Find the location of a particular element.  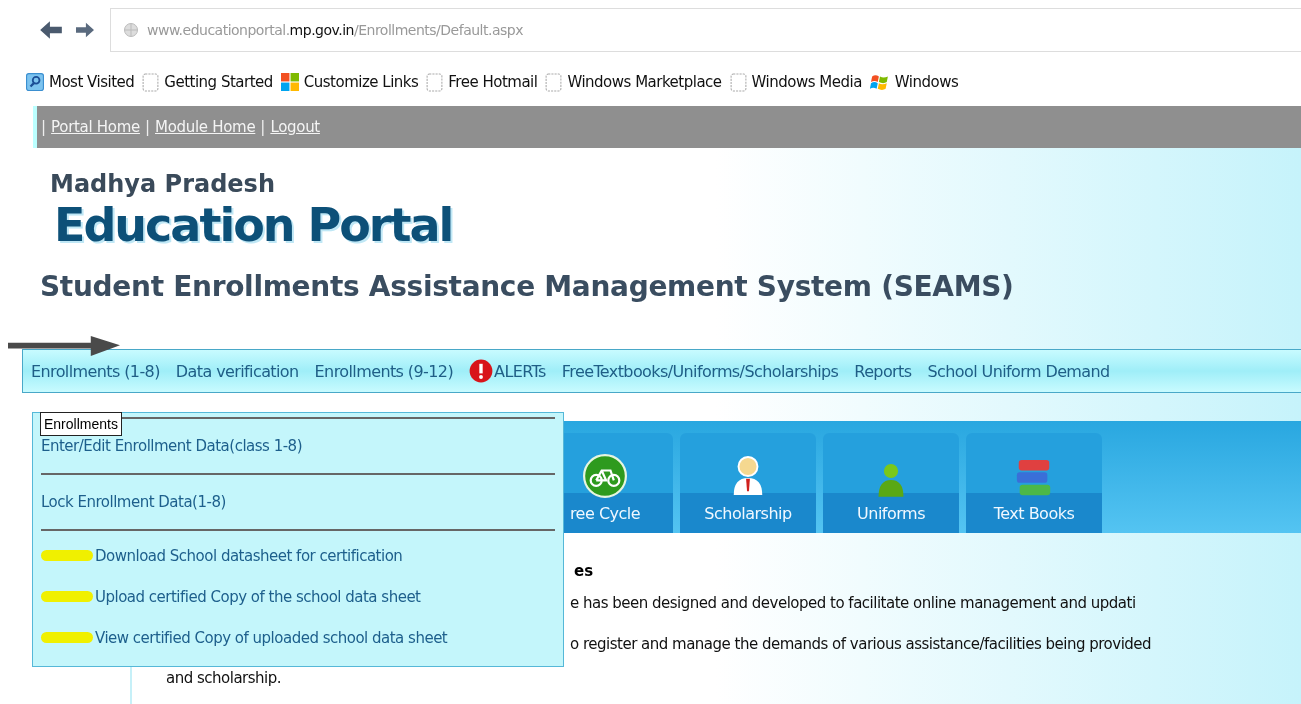

nav-link: Portal Home is located at coordinates (95, 127).